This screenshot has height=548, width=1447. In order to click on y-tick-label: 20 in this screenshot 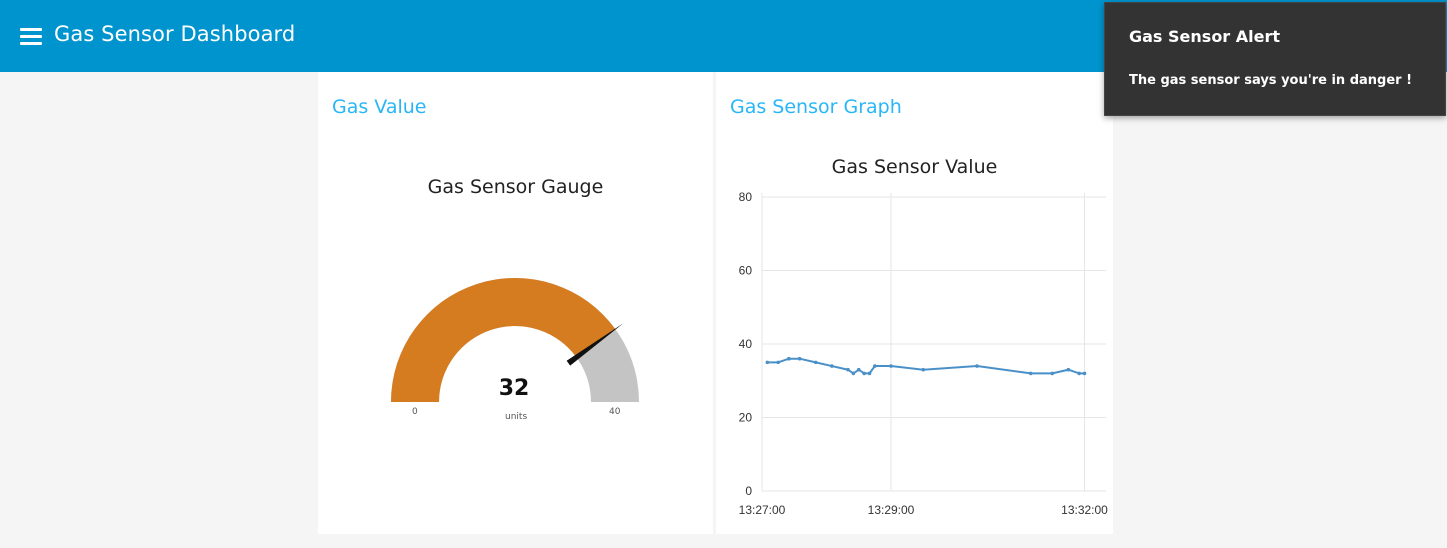, I will do `click(746, 418)`.